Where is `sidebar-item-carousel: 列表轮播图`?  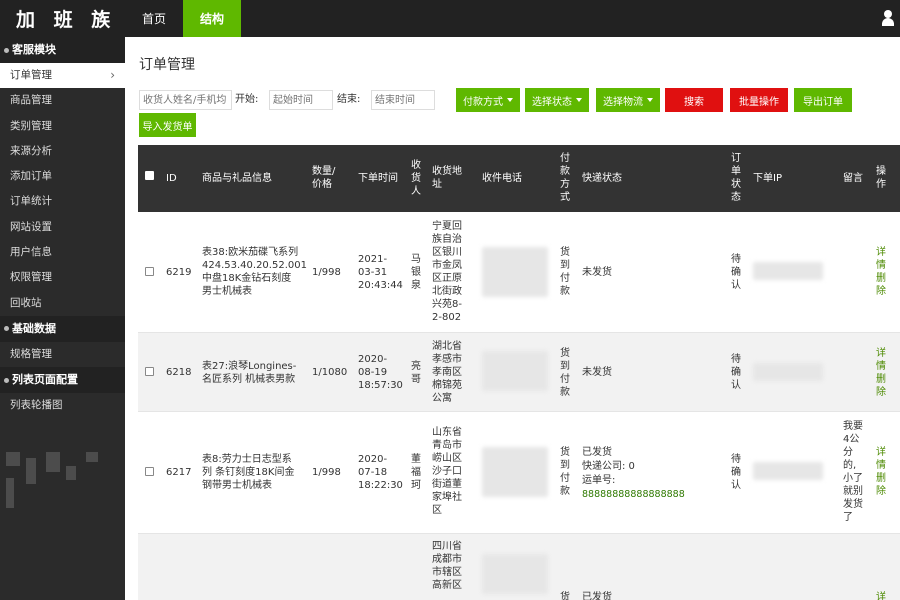 sidebar-item-carousel: 列表轮播图 is located at coordinates (62, 405).